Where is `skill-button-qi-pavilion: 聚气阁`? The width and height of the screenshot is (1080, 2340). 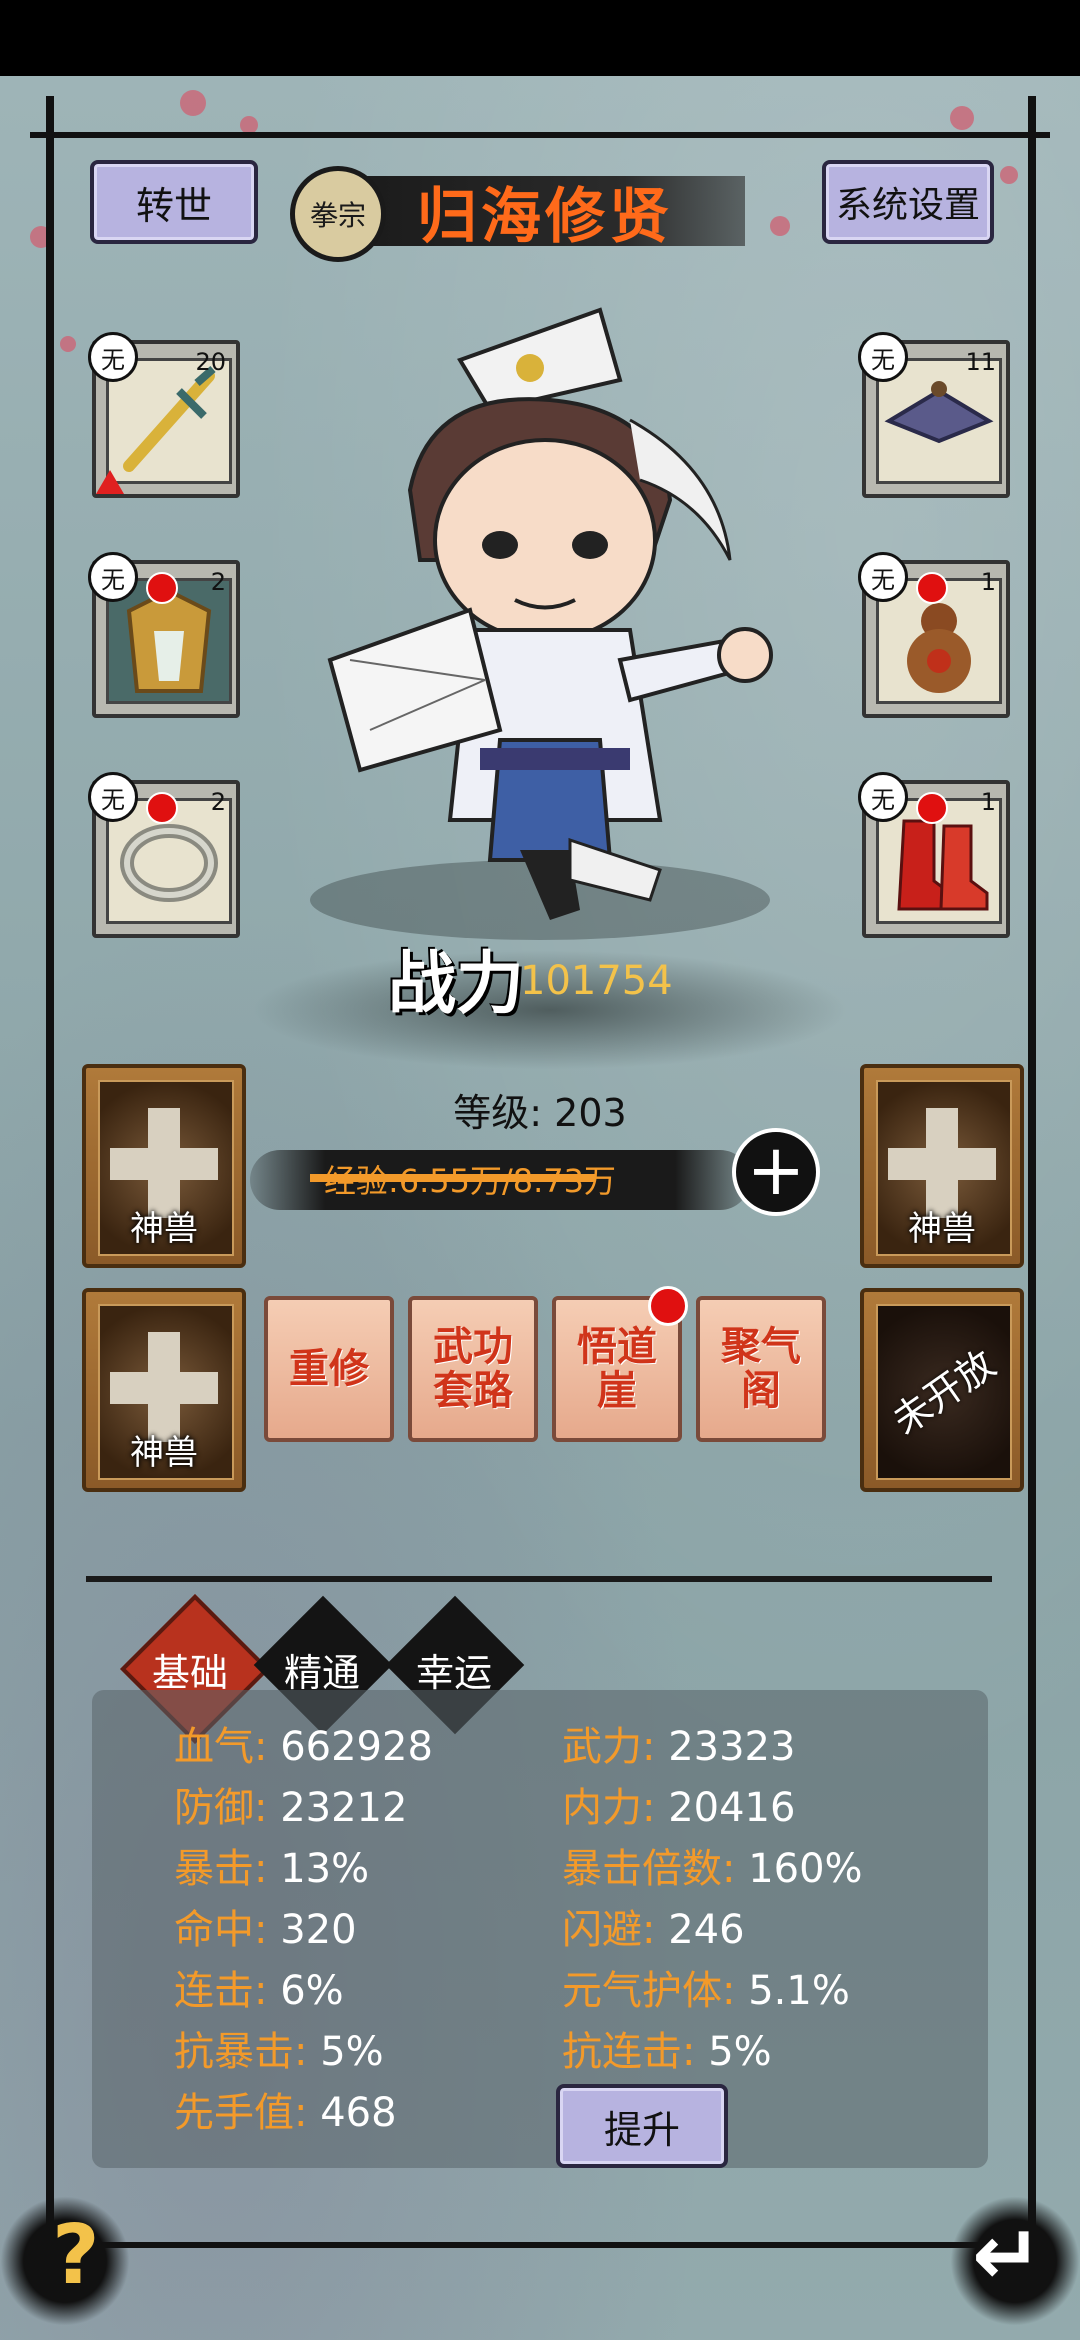 skill-button-qi-pavilion: 聚气阁 is located at coordinates (761, 1369).